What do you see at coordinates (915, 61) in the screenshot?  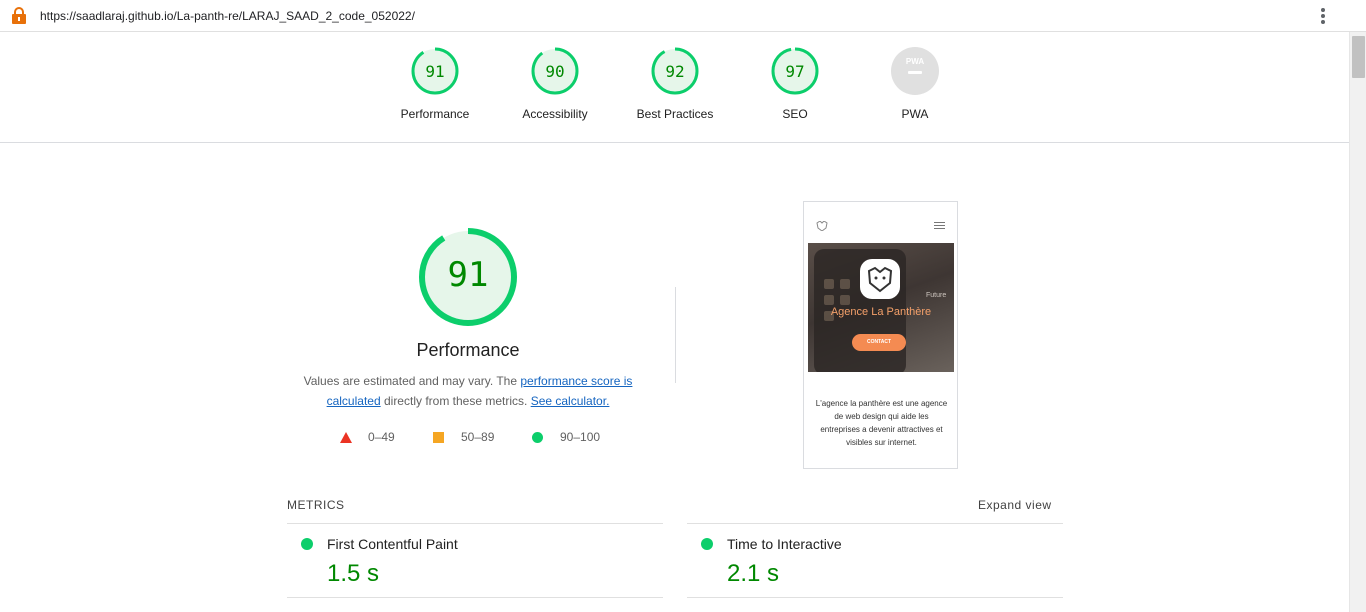 I see `pwa-badge-text: PWA` at bounding box center [915, 61].